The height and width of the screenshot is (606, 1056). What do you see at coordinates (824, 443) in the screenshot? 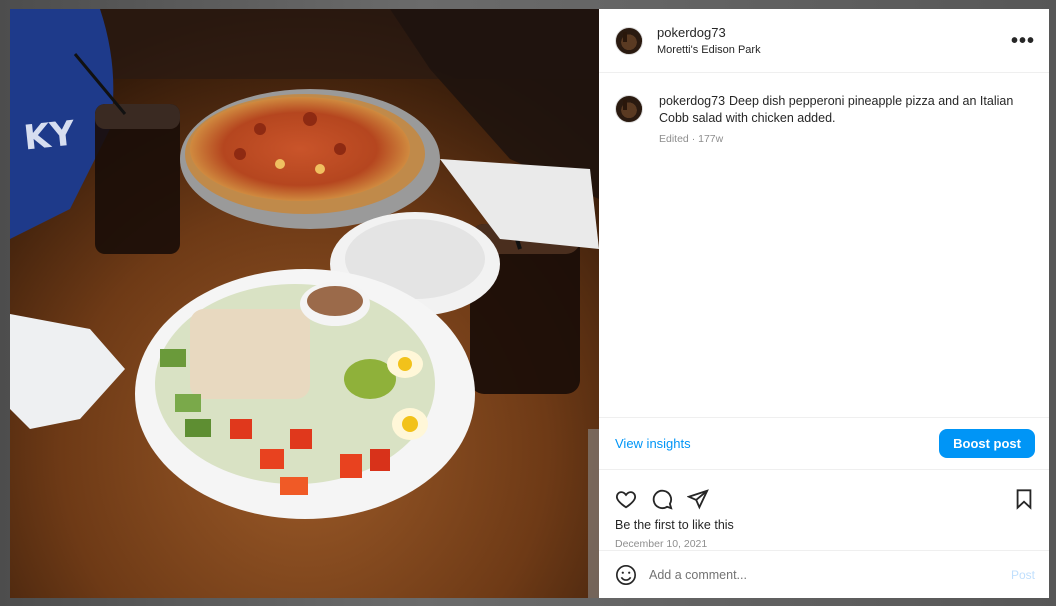
I see `insights-bar: View insights Boost post` at bounding box center [824, 443].